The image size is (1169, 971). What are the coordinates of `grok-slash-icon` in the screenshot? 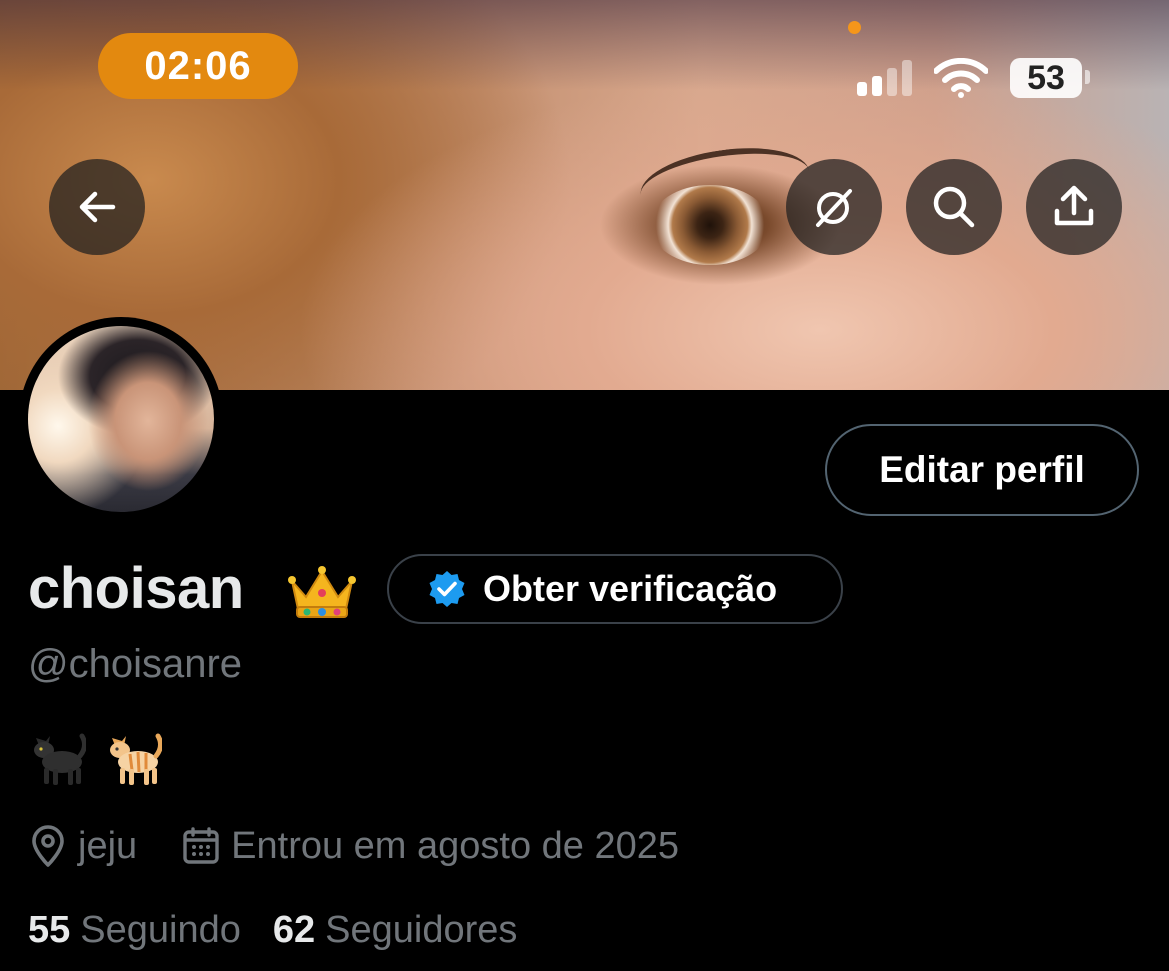 It's located at (834, 208).